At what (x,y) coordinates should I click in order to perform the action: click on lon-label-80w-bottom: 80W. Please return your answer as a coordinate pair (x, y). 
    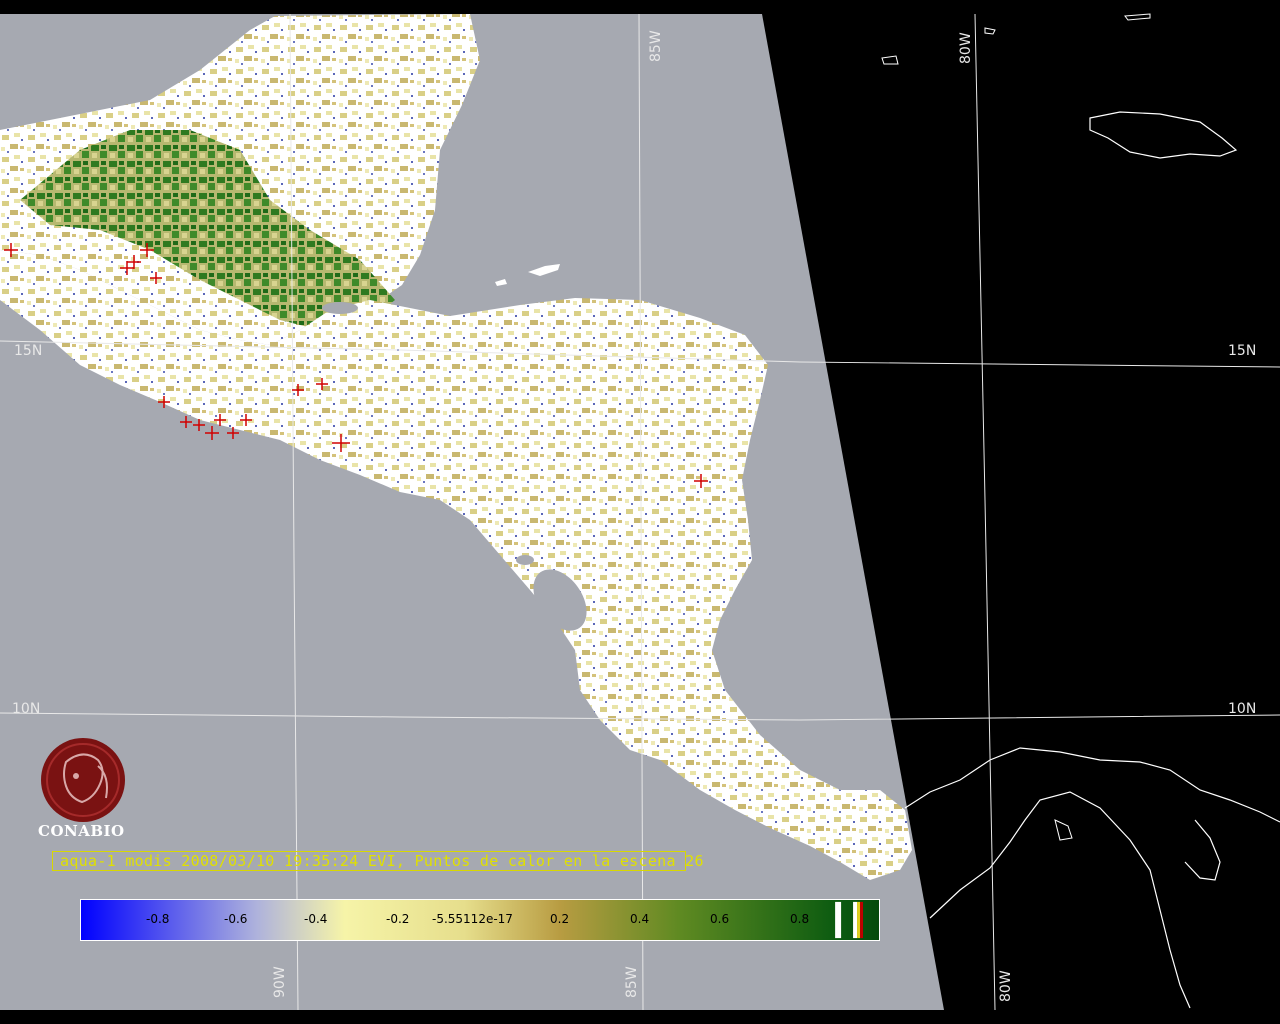
    Looking at the image, I should click on (1006, 986).